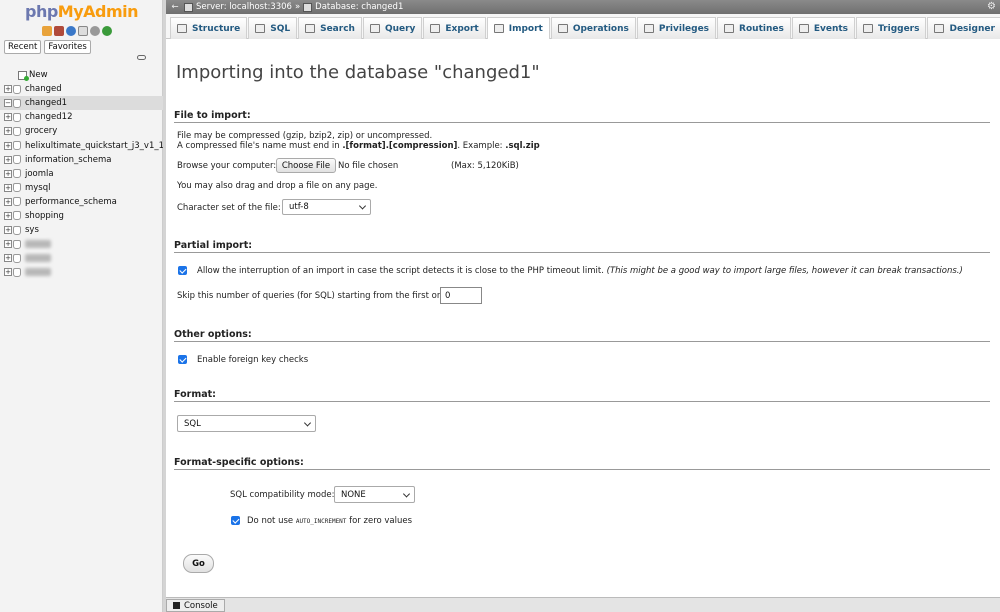  Describe the element at coordinates (38, 244) in the screenshot. I see `redacted-name` at that location.